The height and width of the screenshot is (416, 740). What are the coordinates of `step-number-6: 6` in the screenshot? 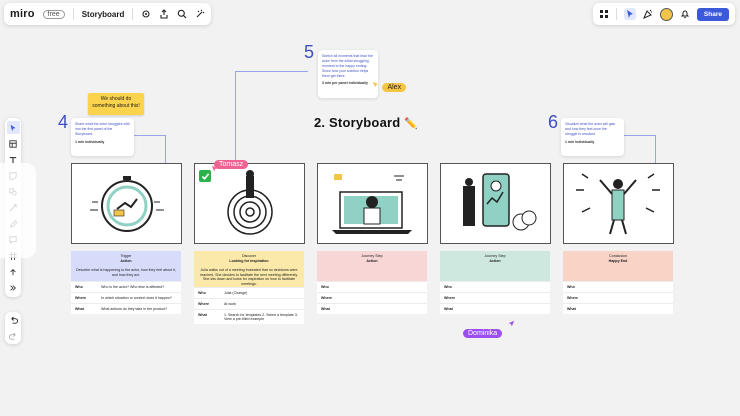 It's located at (553, 122).